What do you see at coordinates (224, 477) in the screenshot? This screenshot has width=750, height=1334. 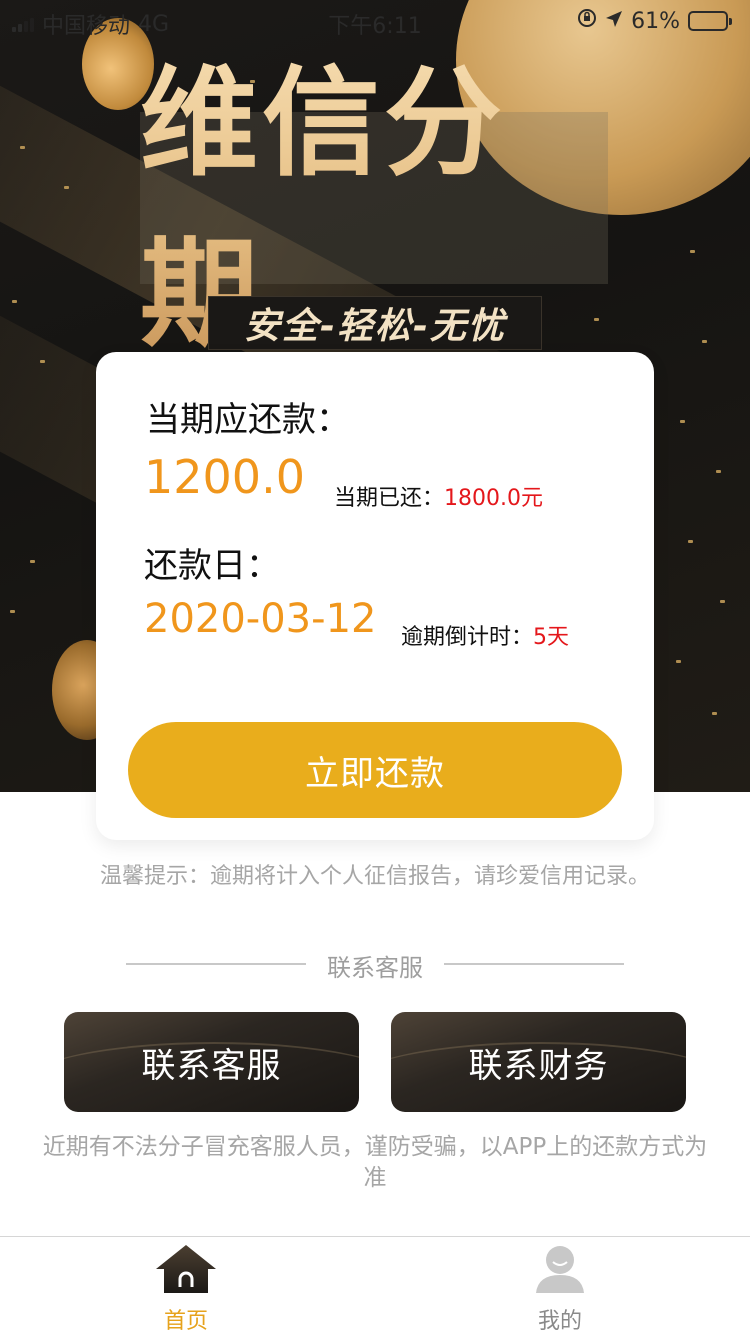 I see `due-amount: 1200.0` at bounding box center [224, 477].